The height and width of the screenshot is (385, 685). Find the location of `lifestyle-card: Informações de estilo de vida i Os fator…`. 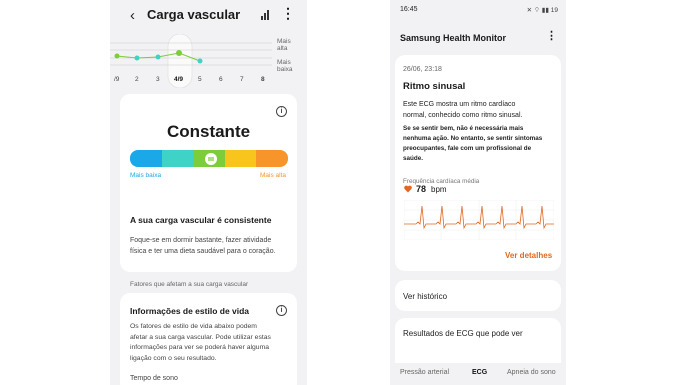

lifestyle-card: Informações de estilo de vida i Os fator… is located at coordinates (208, 339).